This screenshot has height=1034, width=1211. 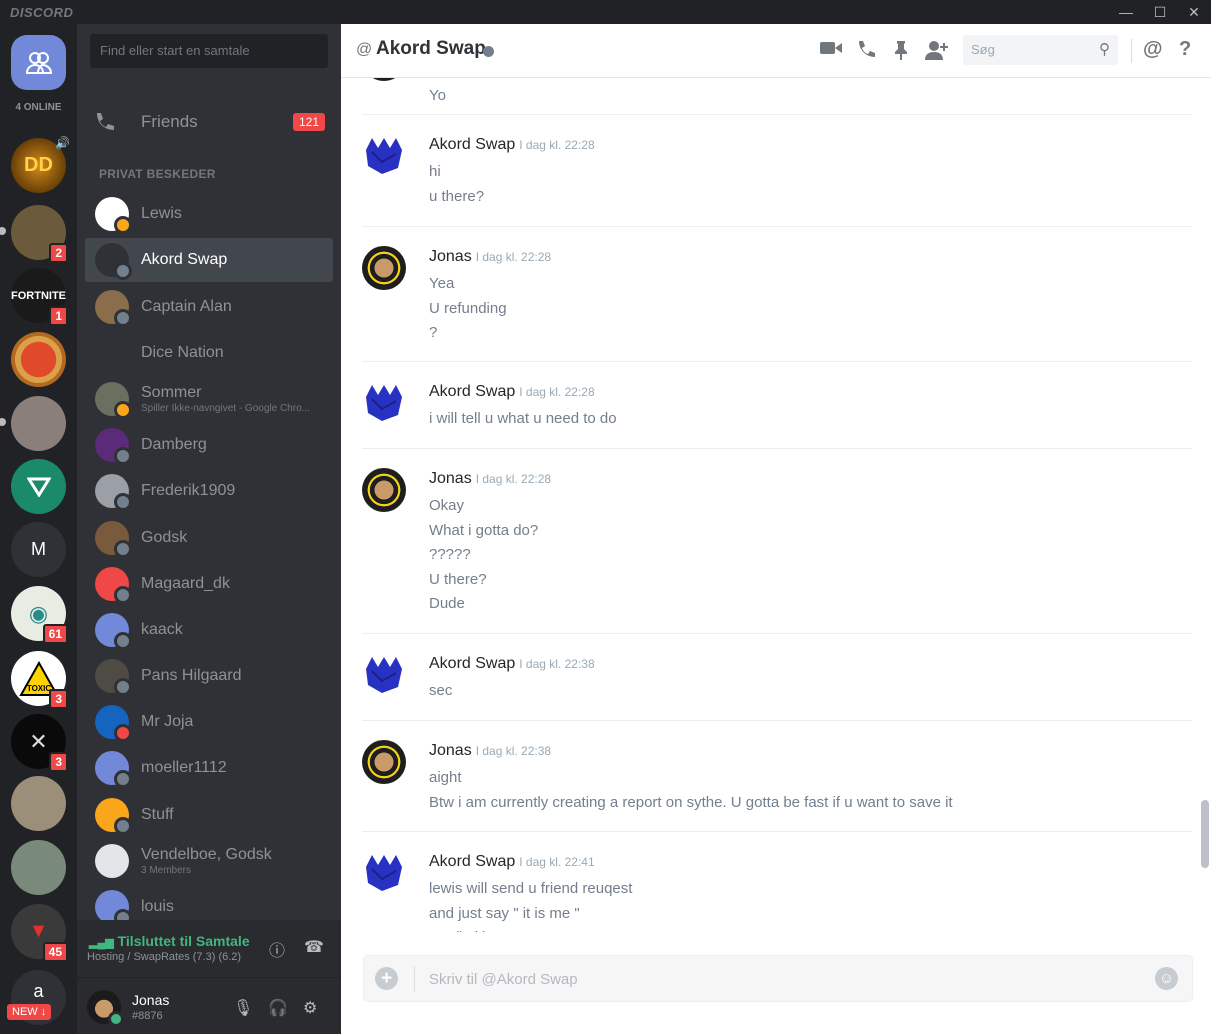 What do you see at coordinates (209, 260) in the screenshot?
I see `dm-item: Akord Swap` at bounding box center [209, 260].